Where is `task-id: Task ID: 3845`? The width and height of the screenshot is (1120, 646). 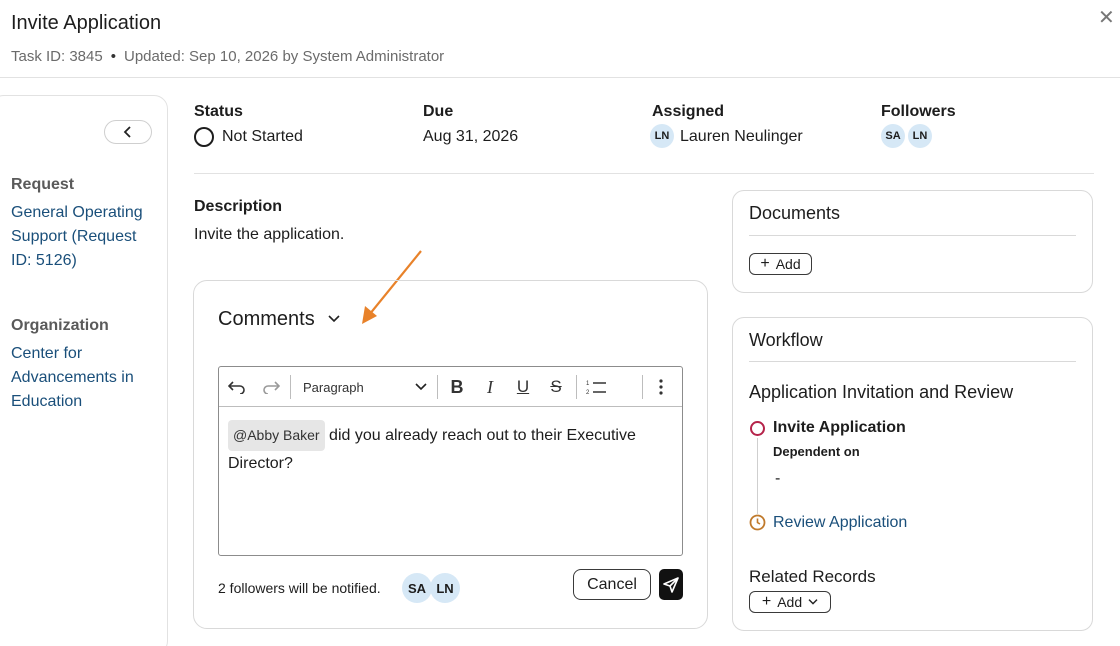 task-id: Task ID: 3845 is located at coordinates (57, 56).